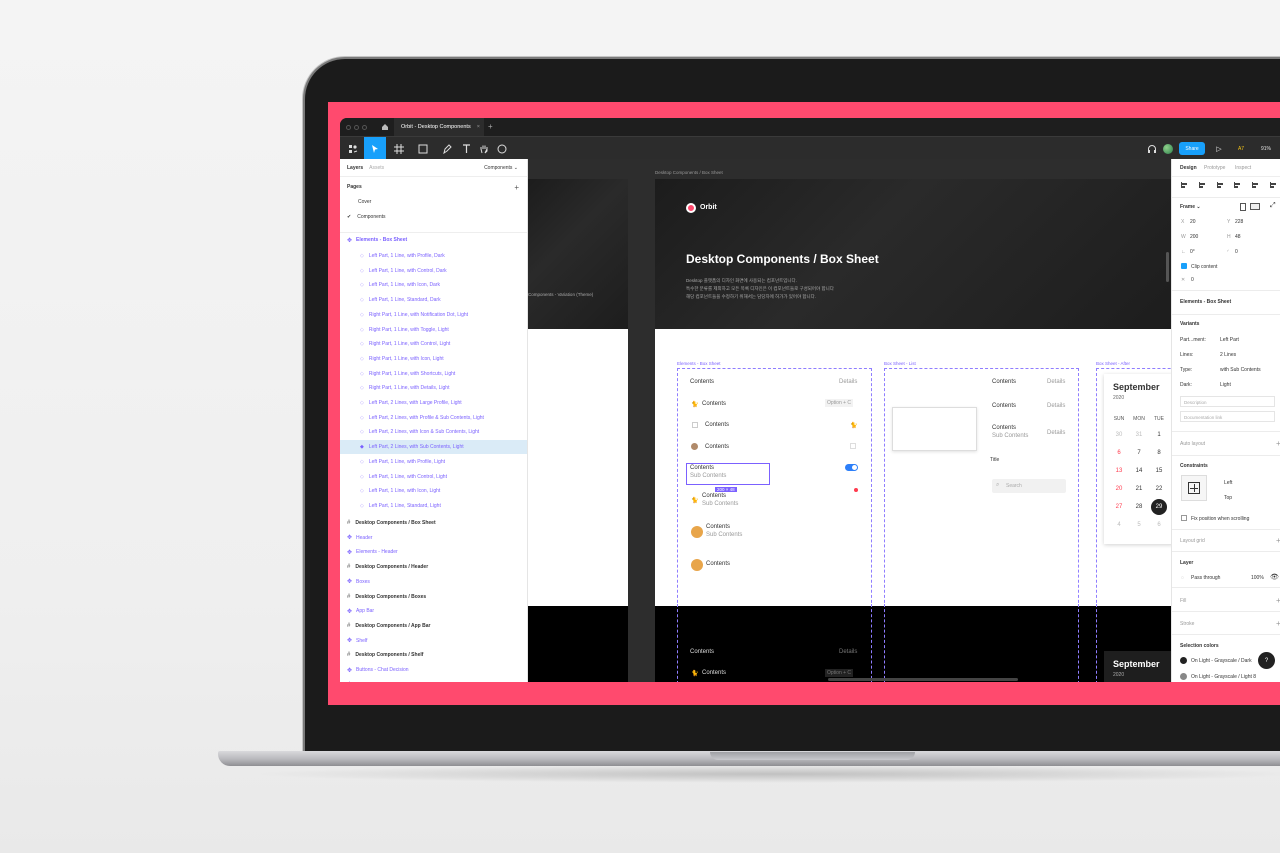 The height and width of the screenshot is (853, 1280). Describe the element at coordinates (433, 217) in the screenshot. I see `page-item: ✔ Components` at that location.